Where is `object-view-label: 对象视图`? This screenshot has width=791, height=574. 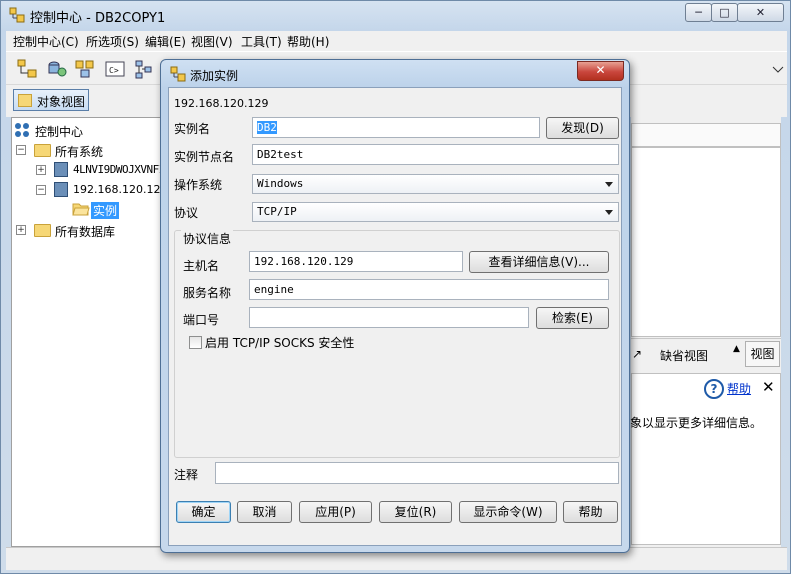
object-view-label: 对象视图 is located at coordinates (61, 102).